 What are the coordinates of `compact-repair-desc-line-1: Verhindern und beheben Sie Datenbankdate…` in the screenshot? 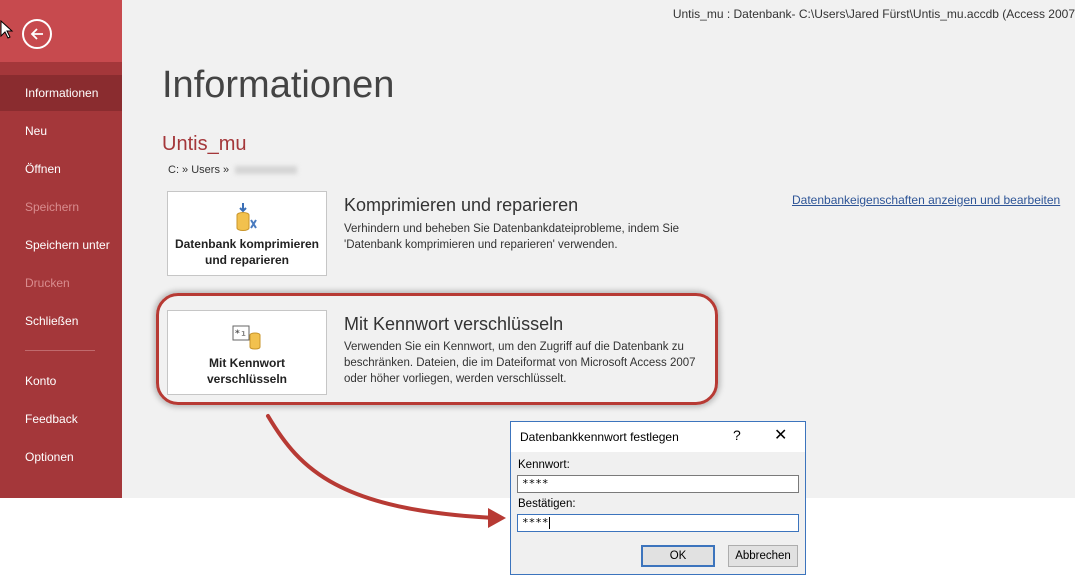 It's located at (512, 229).